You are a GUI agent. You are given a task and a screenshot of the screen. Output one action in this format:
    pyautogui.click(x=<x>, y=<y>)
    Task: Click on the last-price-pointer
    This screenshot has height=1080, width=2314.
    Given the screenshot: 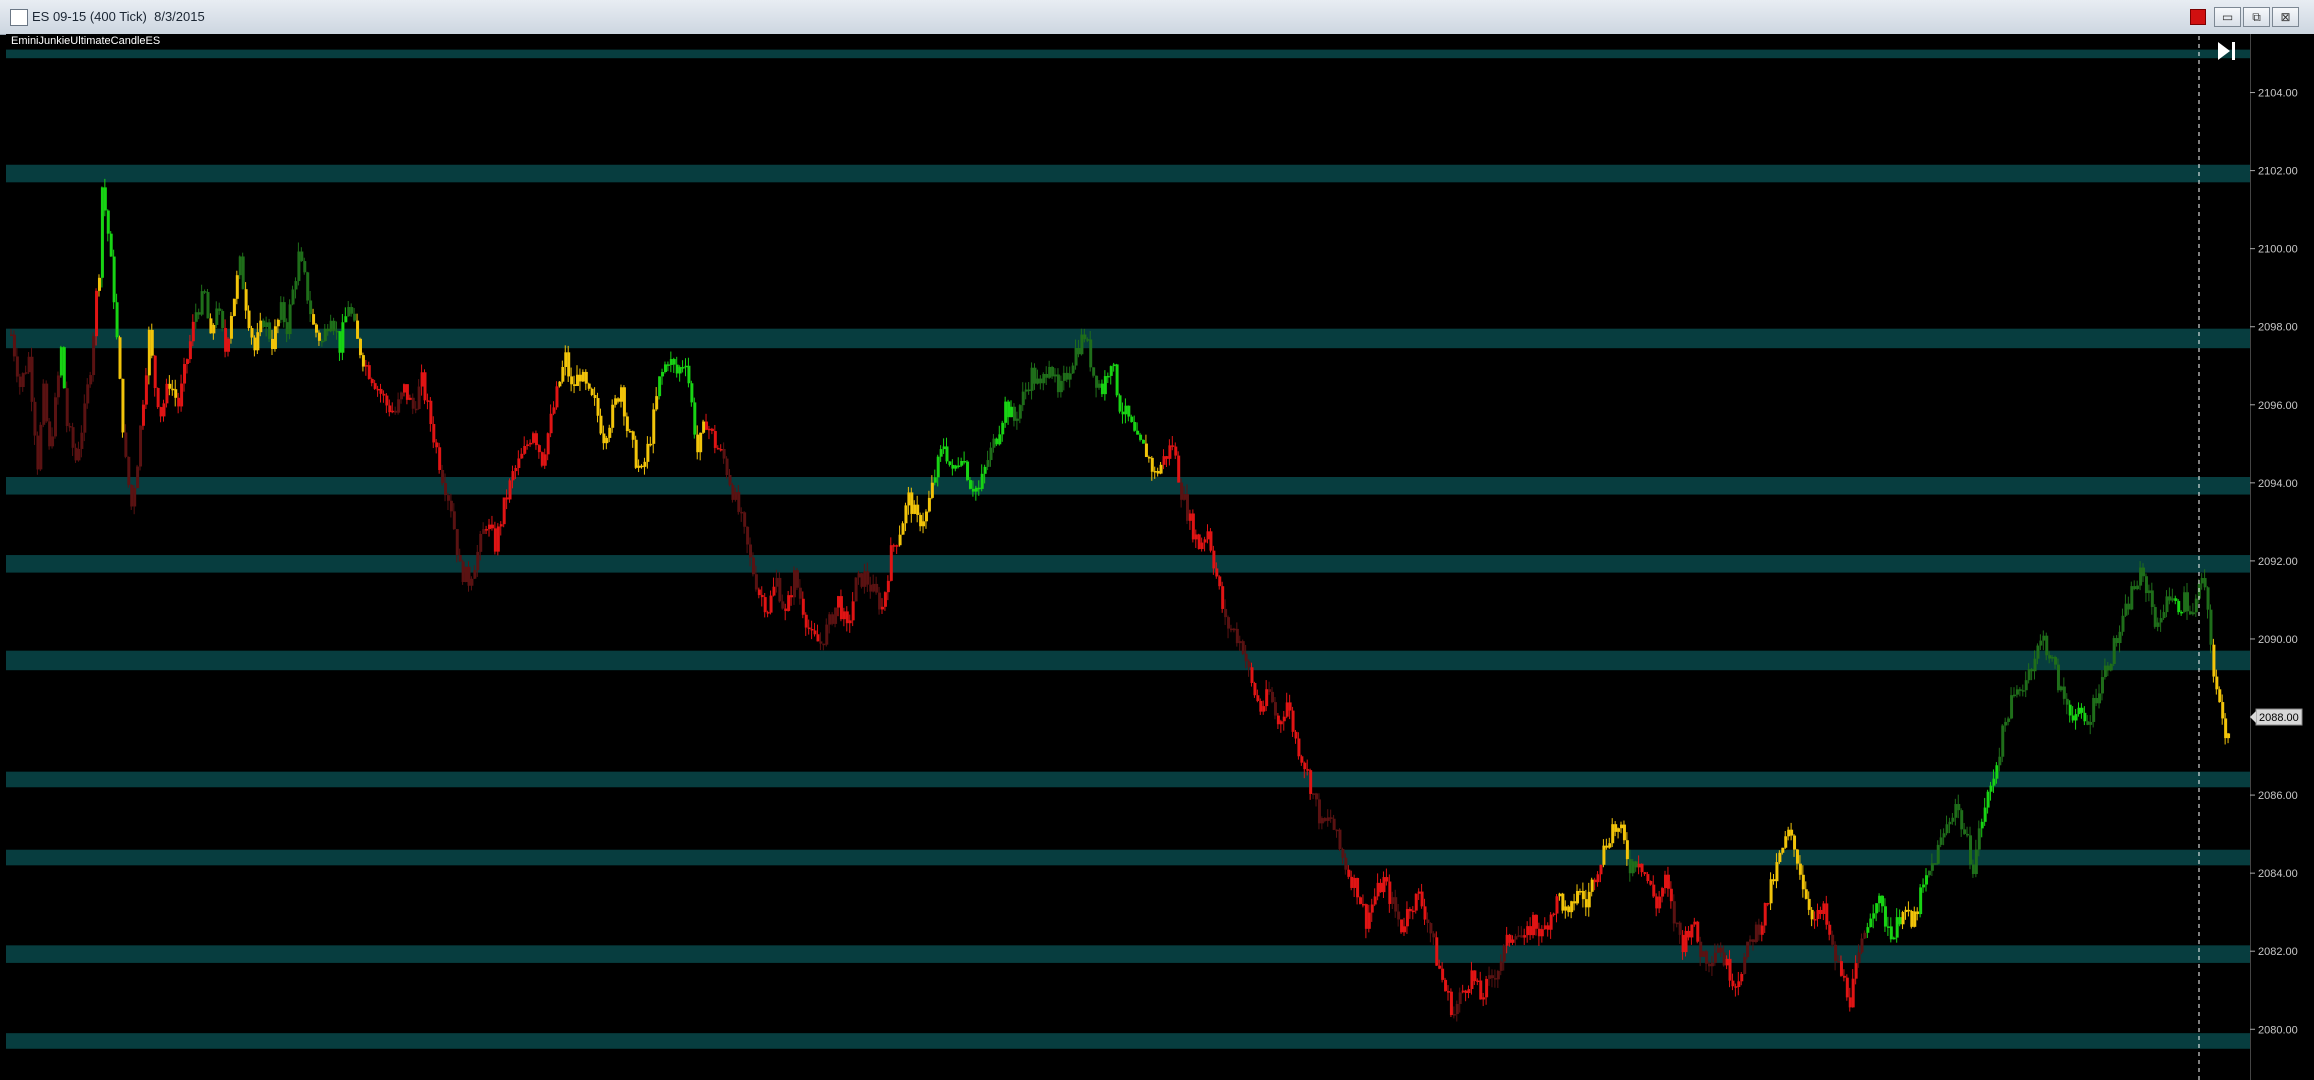 What is the action you would take?
    pyautogui.click(x=2253, y=717)
    